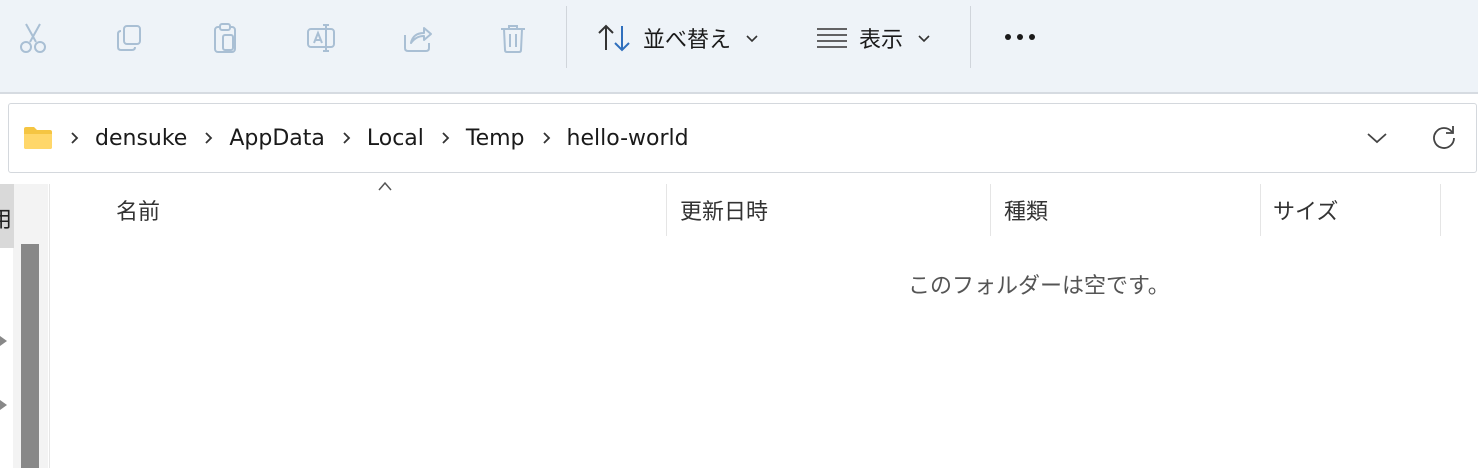 Image resolution: width=1478 pixels, height=468 pixels. I want to click on folder-icon, so click(38, 138).